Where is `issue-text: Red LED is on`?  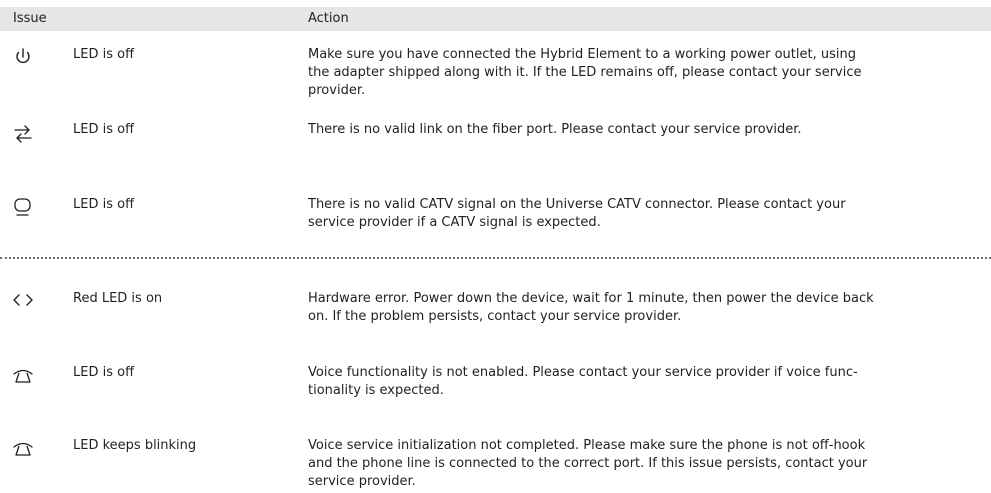
issue-text: Red LED is on is located at coordinates (118, 298).